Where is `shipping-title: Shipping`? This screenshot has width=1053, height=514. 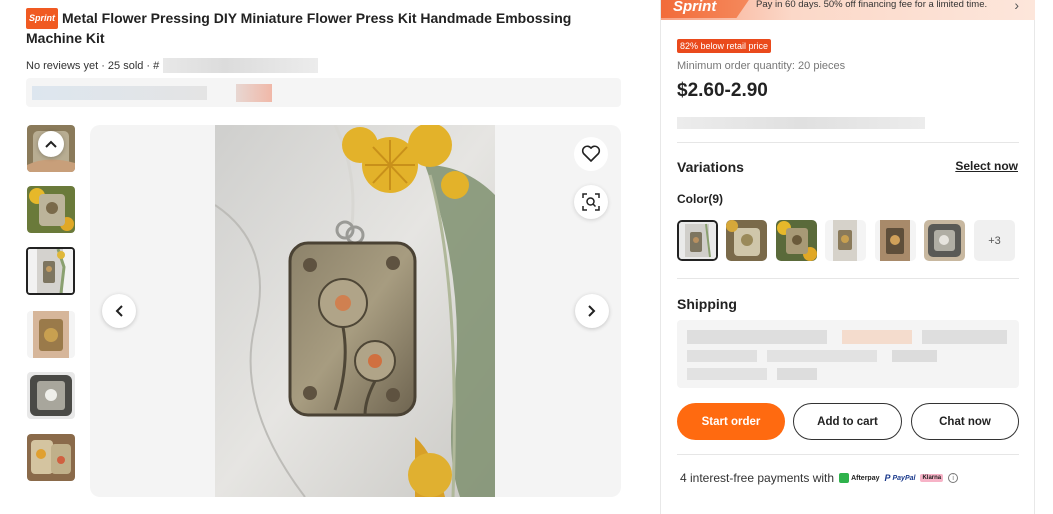 shipping-title: Shipping is located at coordinates (707, 304).